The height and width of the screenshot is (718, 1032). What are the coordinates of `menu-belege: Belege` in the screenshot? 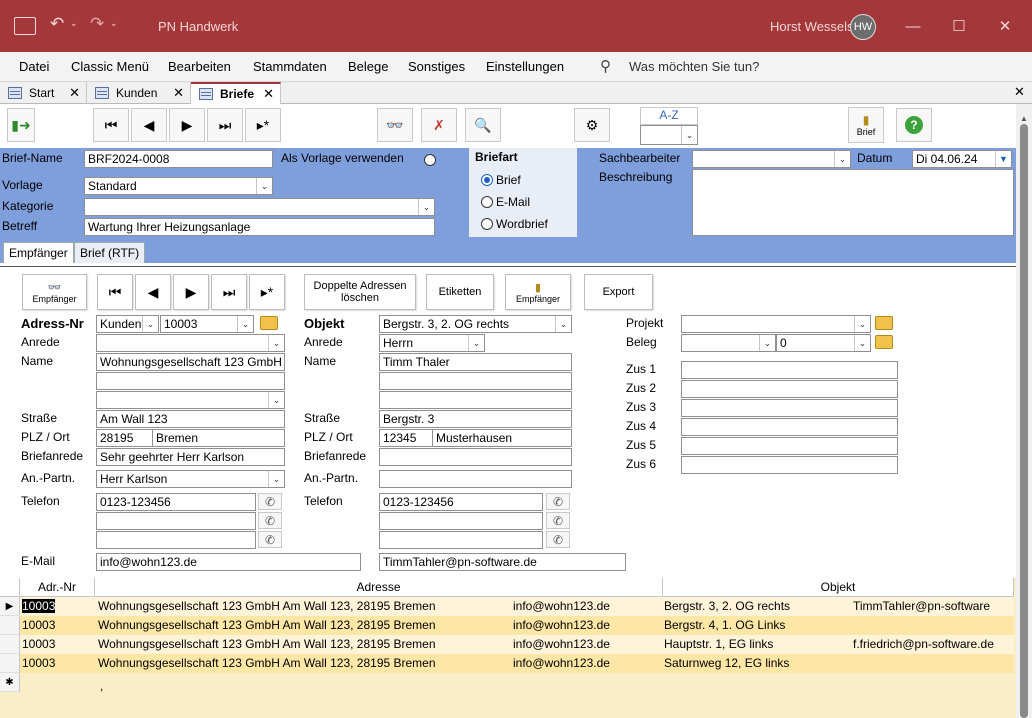 It's located at (368, 66).